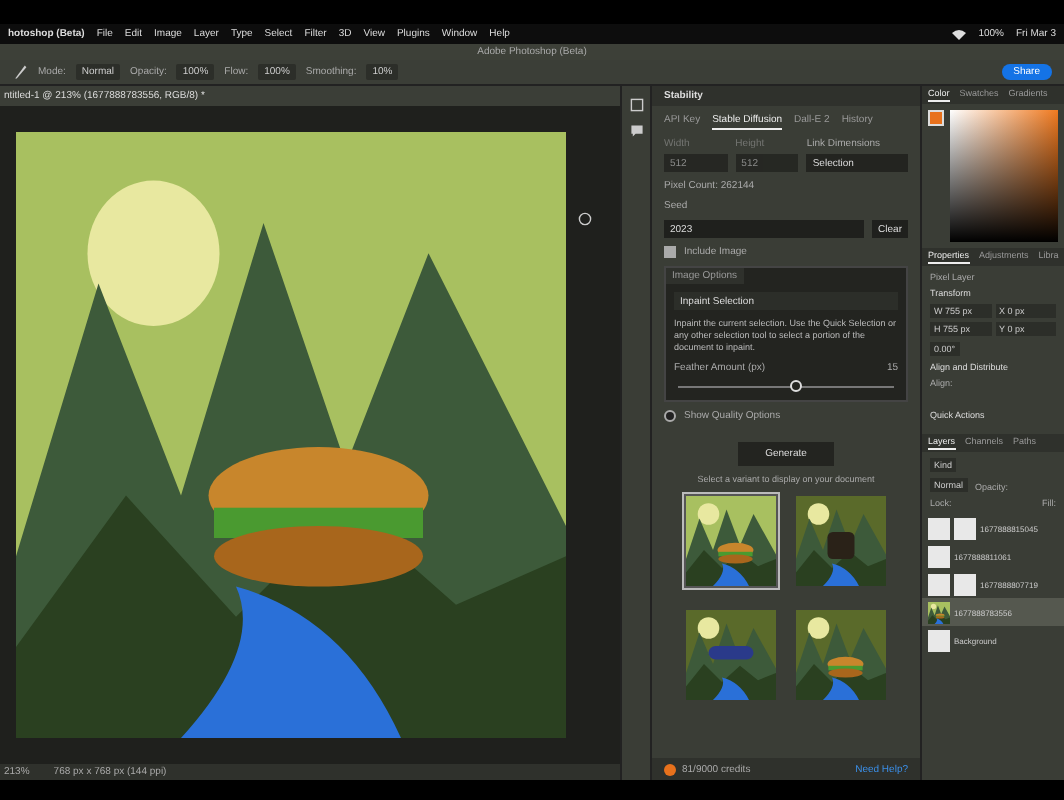 This screenshot has height=800, width=1064. What do you see at coordinates (796, 385) in the screenshot?
I see `slider-thumb` at bounding box center [796, 385].